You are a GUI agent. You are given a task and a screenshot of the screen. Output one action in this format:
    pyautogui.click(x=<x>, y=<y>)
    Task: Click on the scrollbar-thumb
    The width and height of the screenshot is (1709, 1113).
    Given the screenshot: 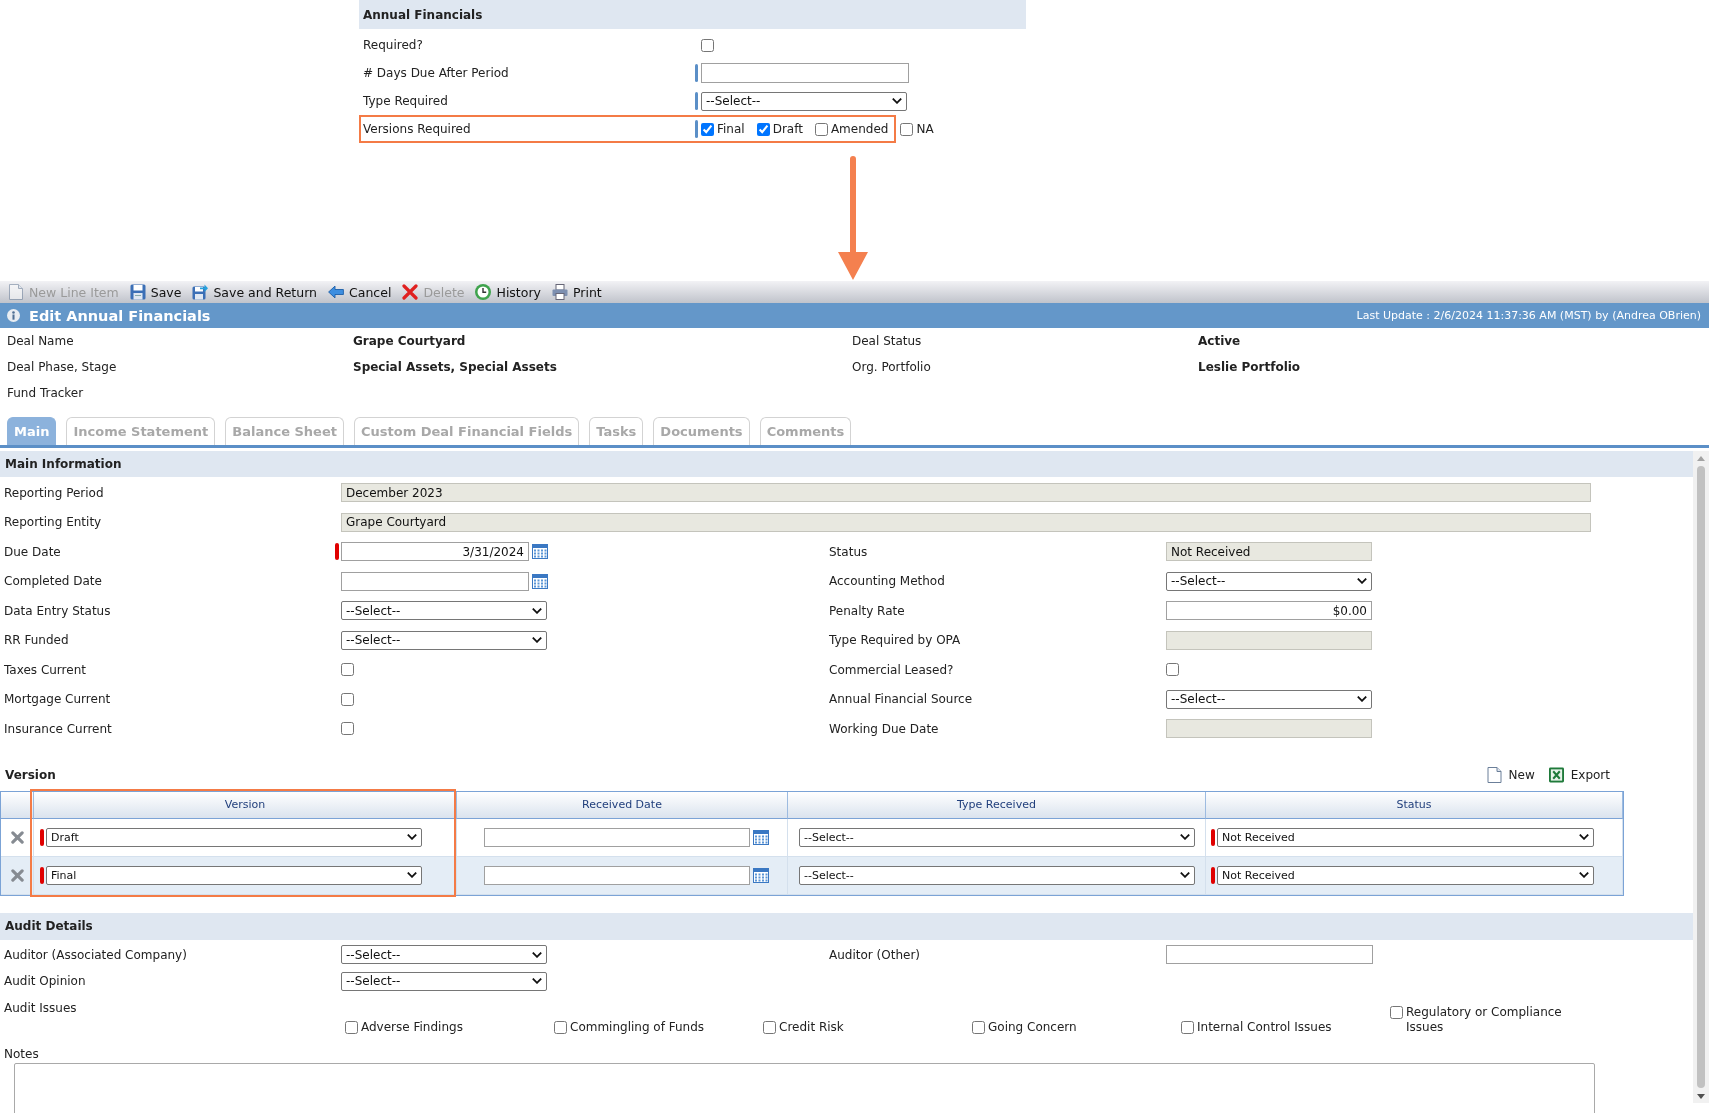 What is the action you would take?
    pyautogui.click(x=1701, y=777)
    